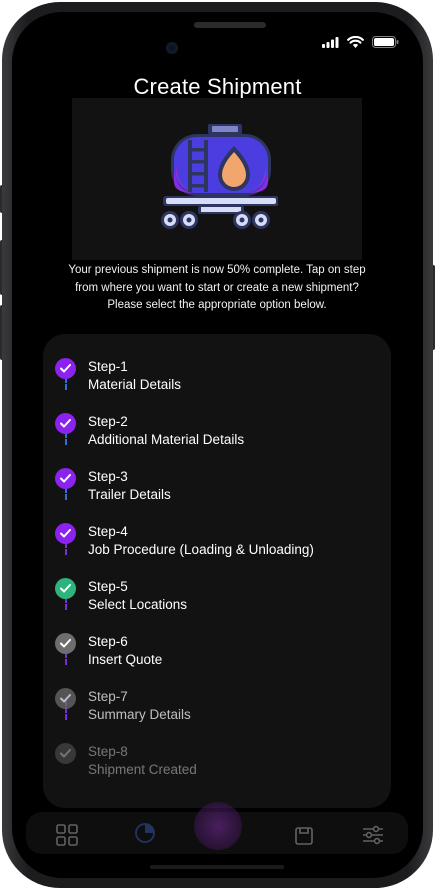 The image size is (435, 890). I want to click on step-number: Step-5, so click(108, 586).